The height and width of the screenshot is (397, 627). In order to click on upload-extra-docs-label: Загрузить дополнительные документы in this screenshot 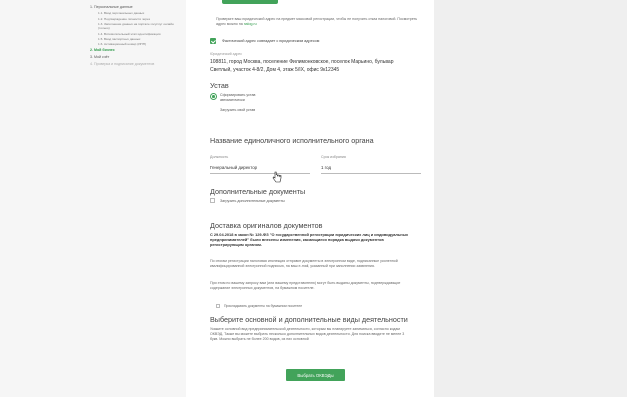, I will do `click(252, 200)`.